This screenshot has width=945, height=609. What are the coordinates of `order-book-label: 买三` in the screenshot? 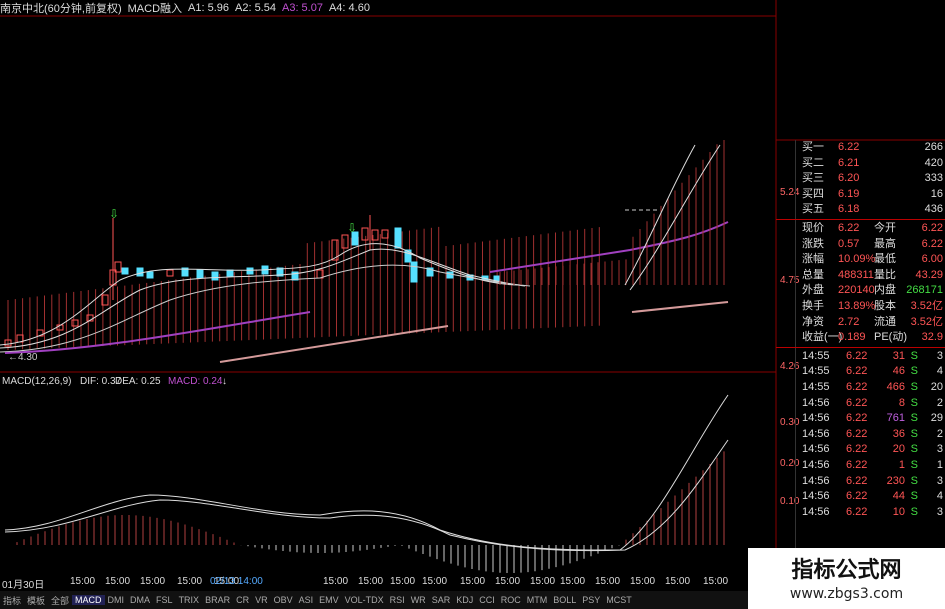 It's located at (813, 178).